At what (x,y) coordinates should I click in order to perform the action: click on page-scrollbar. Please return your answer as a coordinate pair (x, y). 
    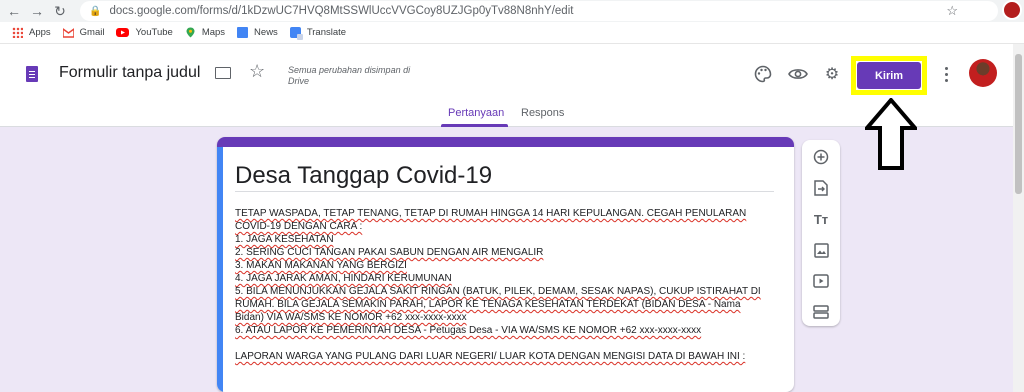
    Looking at the image, I should click on (1018, 218).